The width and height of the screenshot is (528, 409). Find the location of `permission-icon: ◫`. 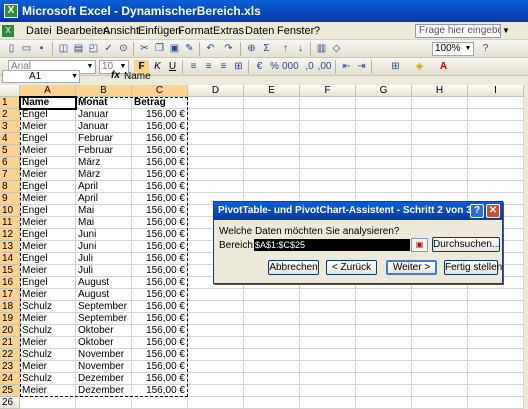

permission-icon: ◫ is located at coordinates (63, 49).